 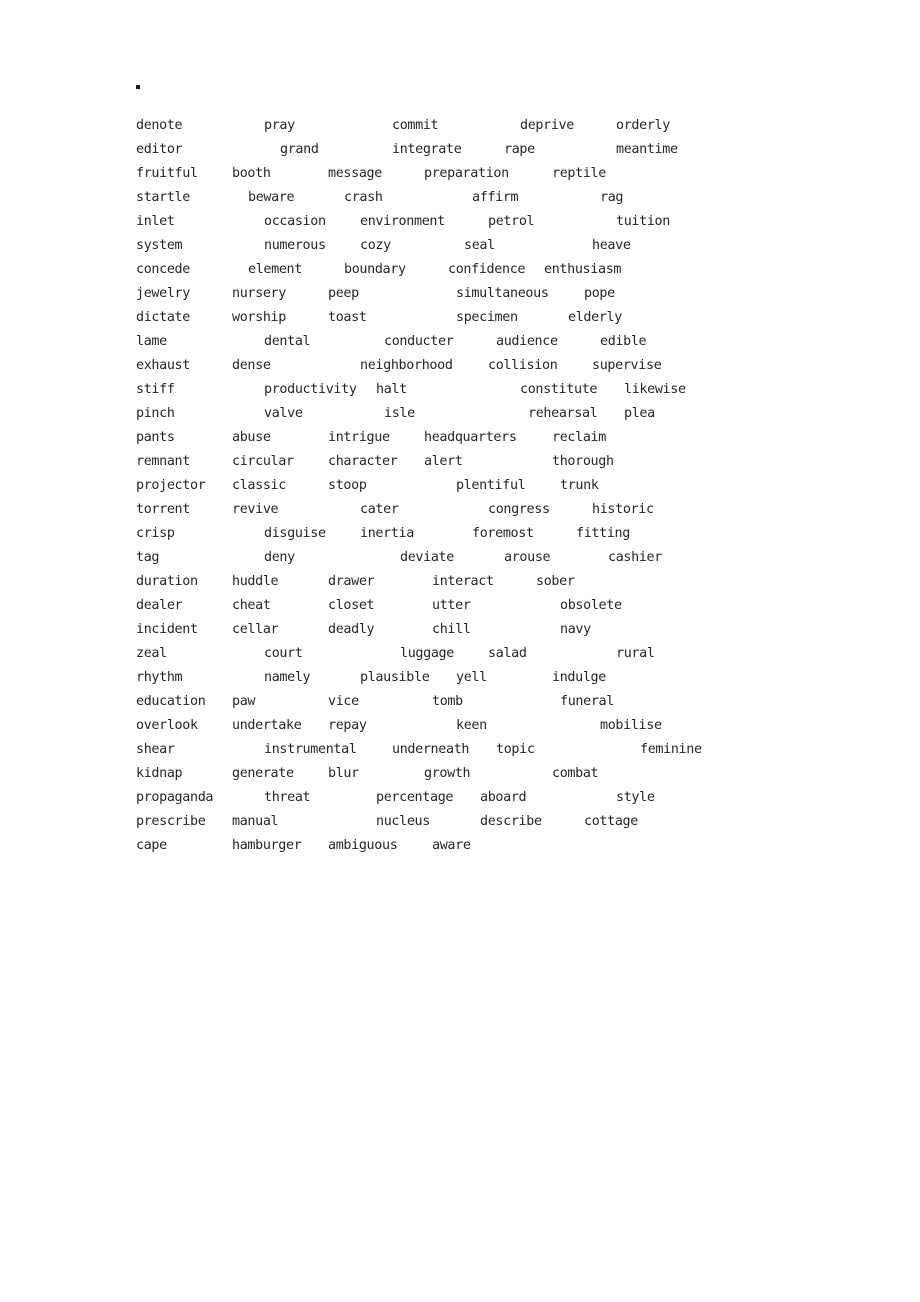 What do you see at coordinates (635, 557) in the screenshot?
I see `word-item: cashier` at bounding box center [635, 557].